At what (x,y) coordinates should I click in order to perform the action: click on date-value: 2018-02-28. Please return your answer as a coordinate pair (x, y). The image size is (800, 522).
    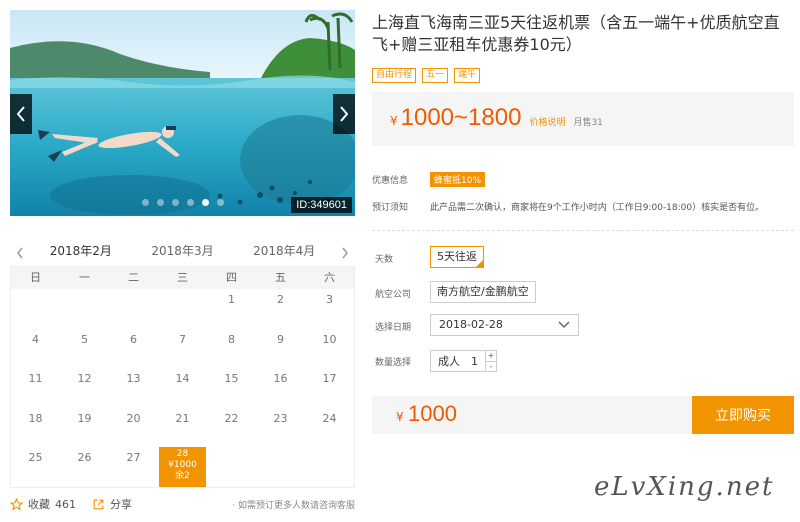
    Looking at the image, I should click on (471, 324).